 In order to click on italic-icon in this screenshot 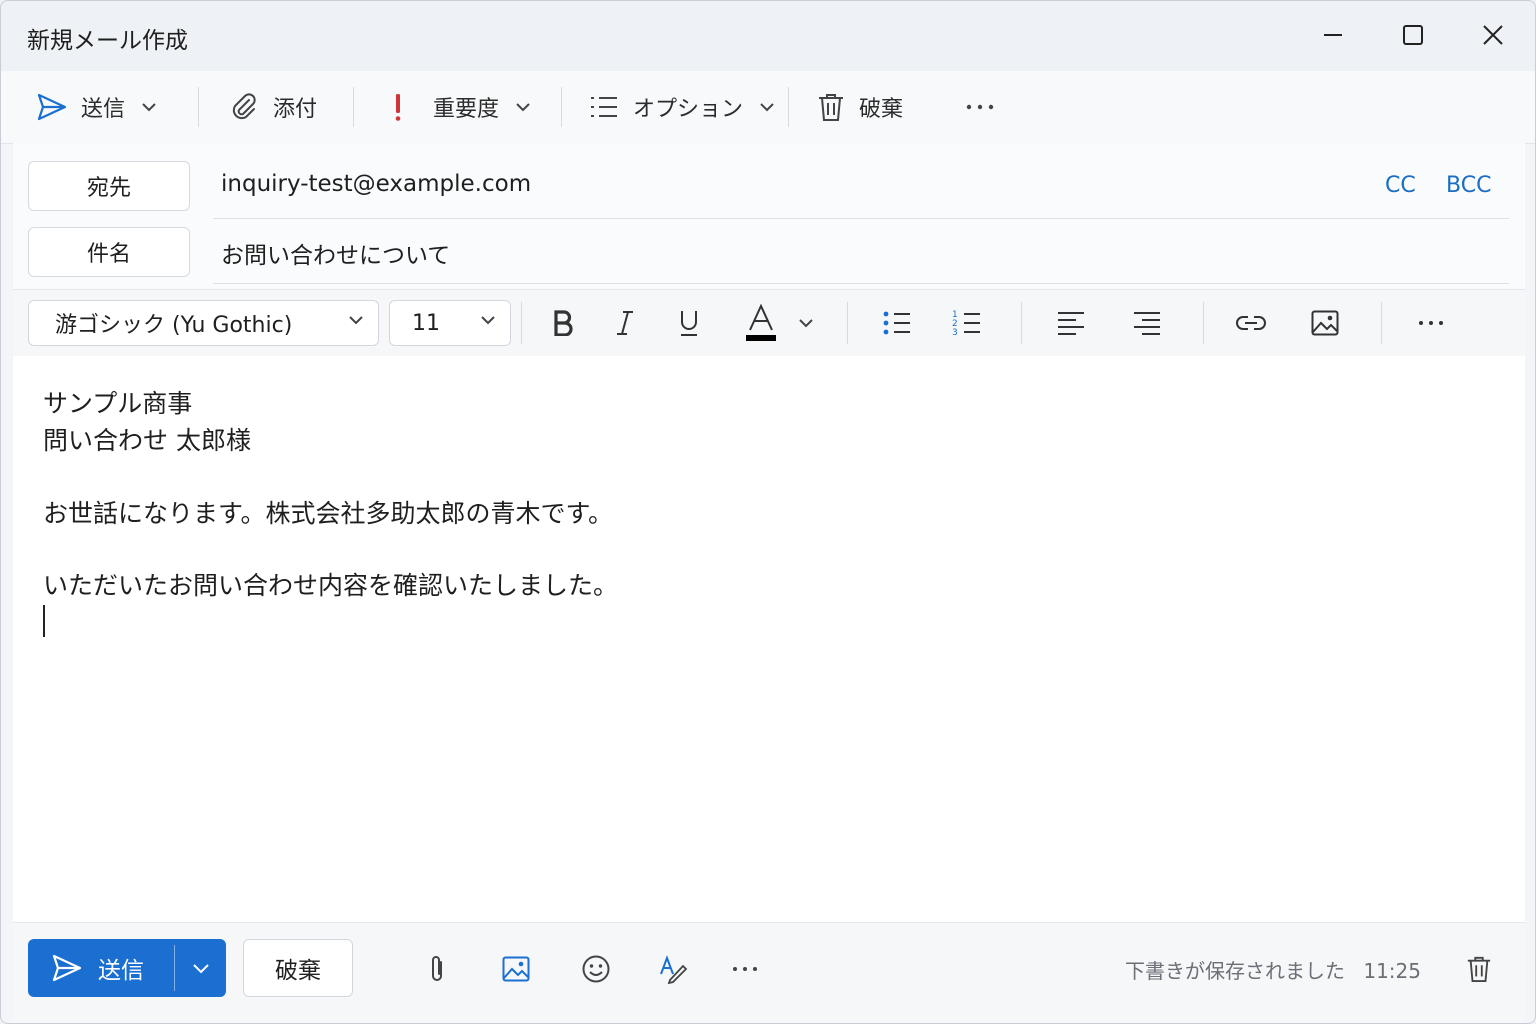, I will do `click(625, 323)`.